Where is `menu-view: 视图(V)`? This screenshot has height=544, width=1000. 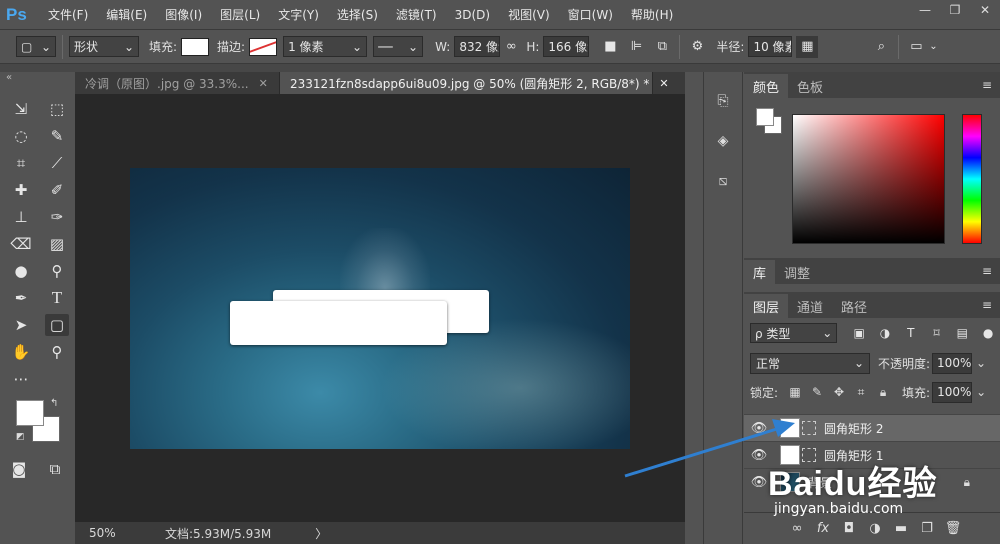
menu-view: 视图(V) is located at coordinates (529, 14).